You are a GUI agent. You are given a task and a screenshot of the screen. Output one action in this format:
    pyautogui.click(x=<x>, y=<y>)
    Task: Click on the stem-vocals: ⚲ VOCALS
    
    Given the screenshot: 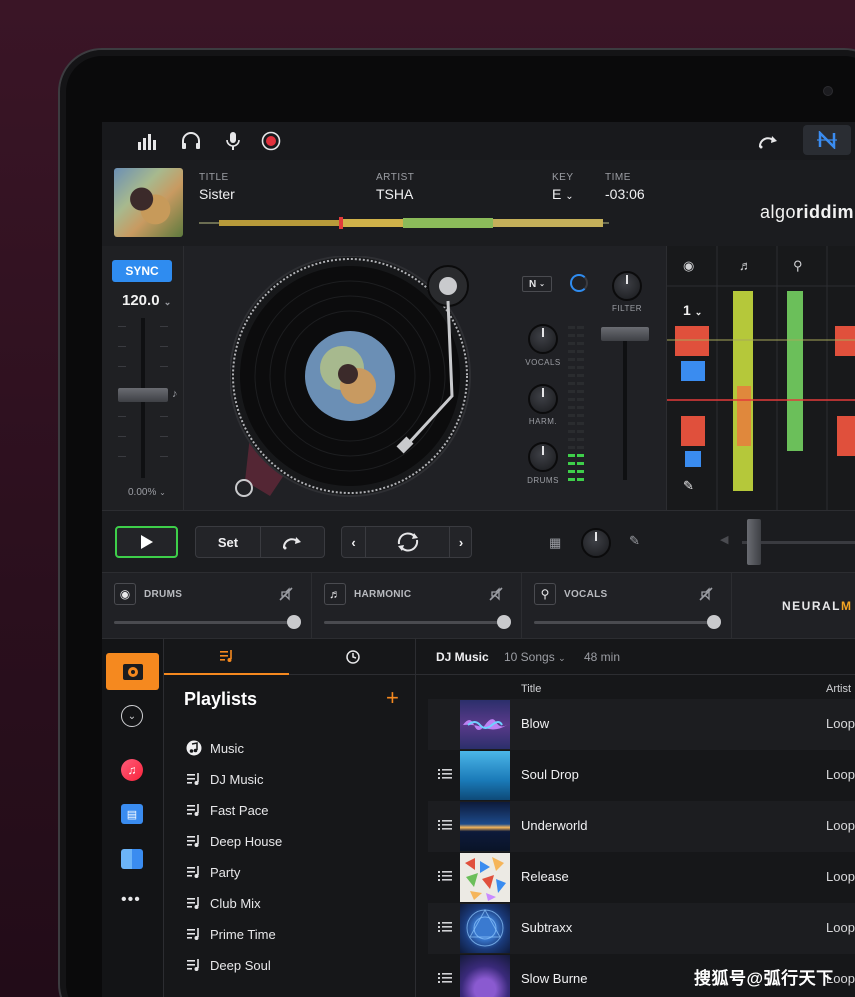 What is the action you would take?
    pyautogui.click(x=627, y=606)
    